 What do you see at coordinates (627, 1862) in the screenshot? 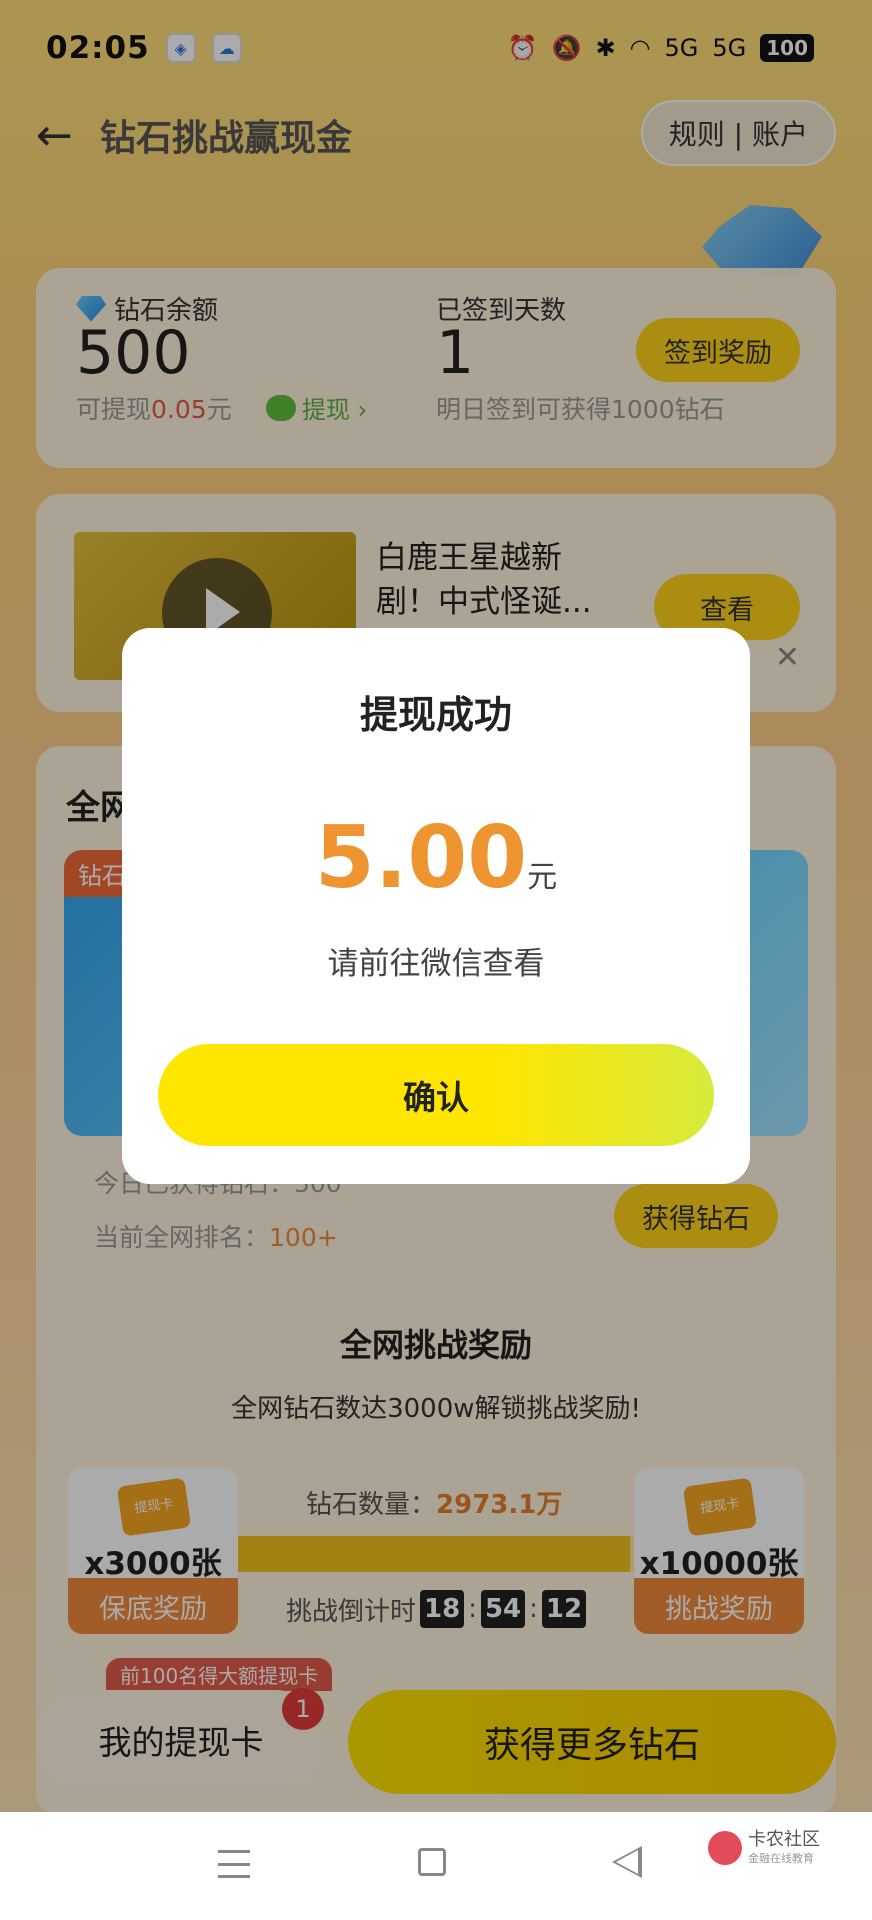
I see `back-triangle-icon` at bounding box center [627, 1862].